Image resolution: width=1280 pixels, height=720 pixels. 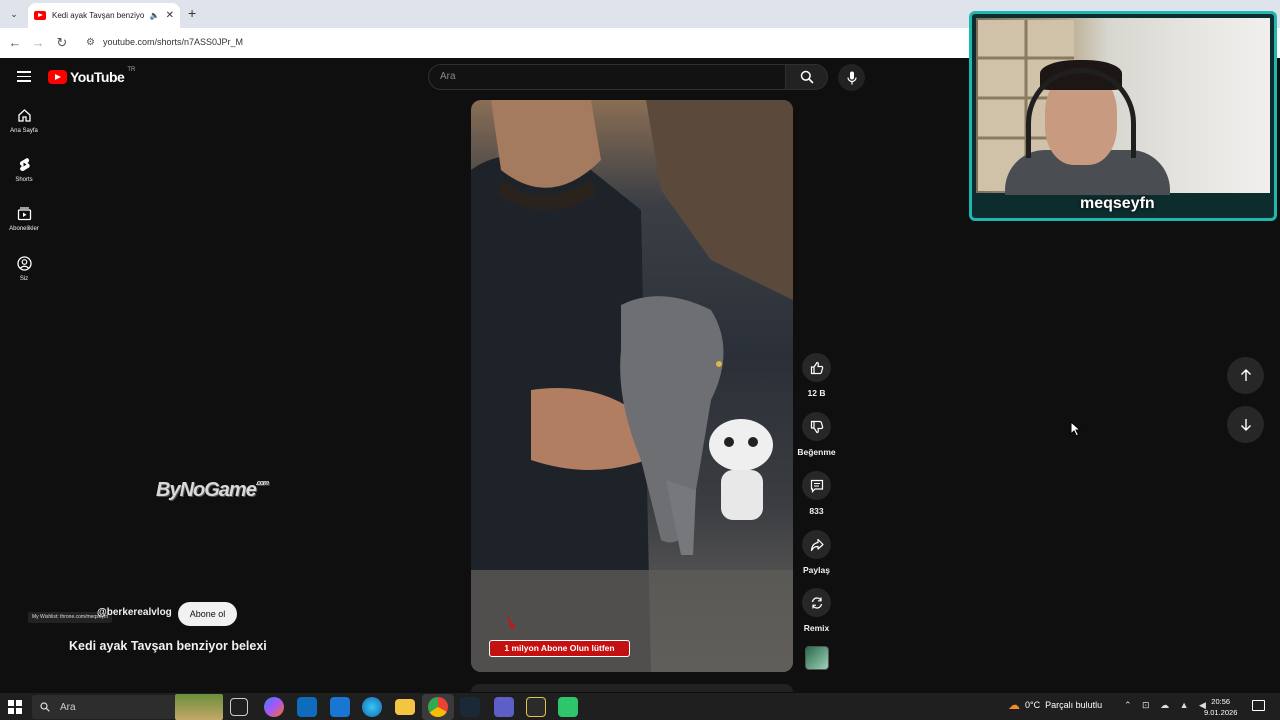 What do you see at coordinates (816, 393) in the screenshot?
I see `like-count: 12 B` at bounding box center [816, 393].